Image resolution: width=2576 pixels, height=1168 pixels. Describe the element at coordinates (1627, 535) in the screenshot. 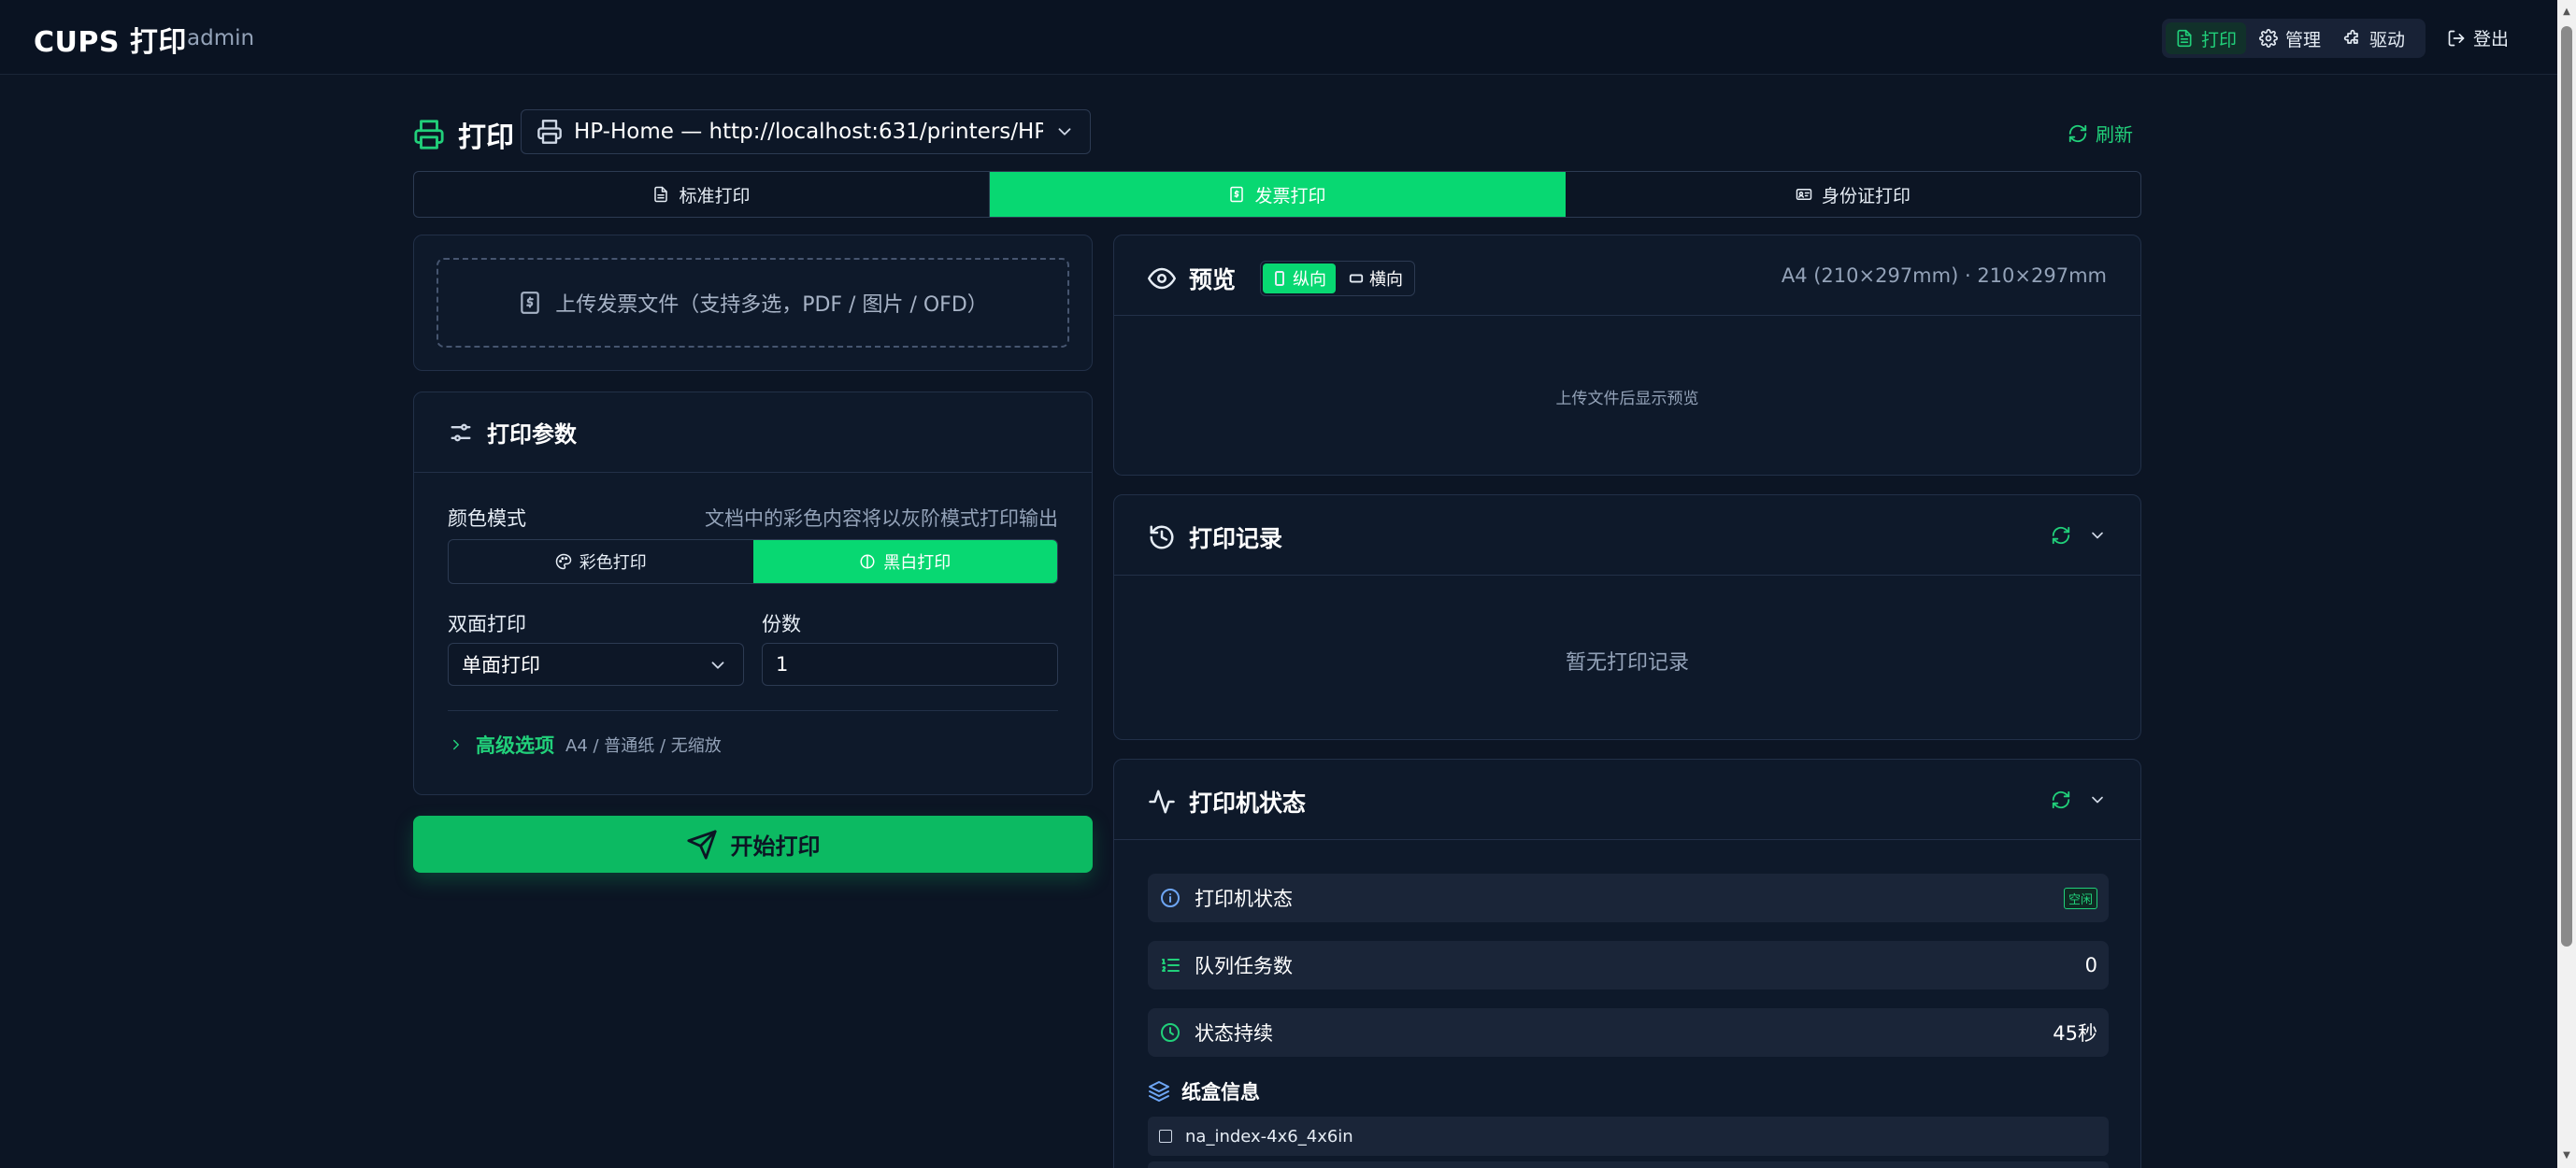

I see `print-history-header: 打印记录` at that location.